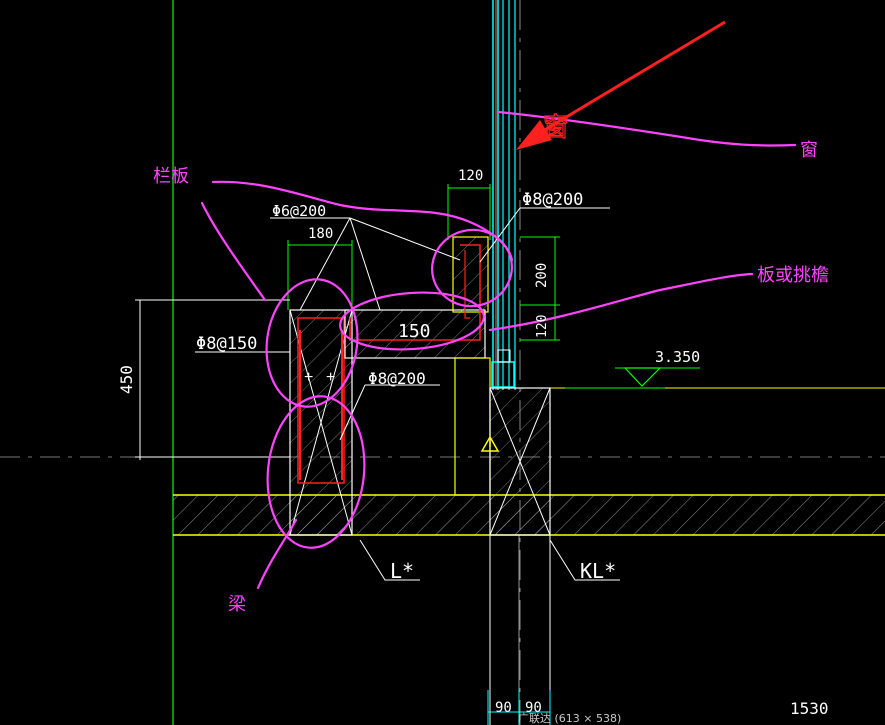 This screenshot has width=885, height=725. Describe the element at coordinates (542, 275) in the screenshot. I see `dim-upturn-height: 200` at that location.